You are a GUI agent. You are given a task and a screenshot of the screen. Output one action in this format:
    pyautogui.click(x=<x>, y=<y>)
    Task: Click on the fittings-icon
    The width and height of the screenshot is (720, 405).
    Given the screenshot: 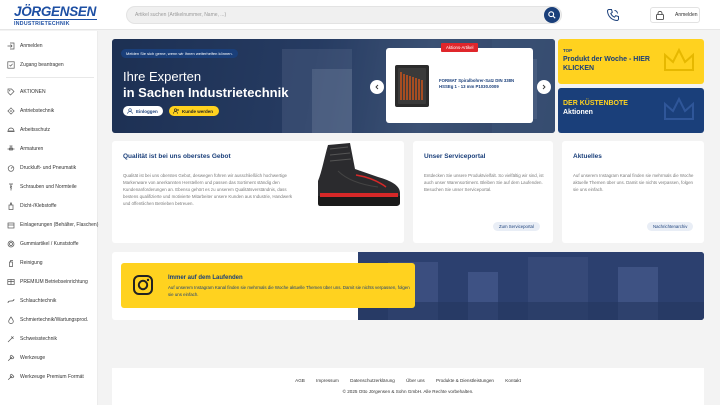 What is the action you would take?
    pyautogui.click(x=11, y=148)
    